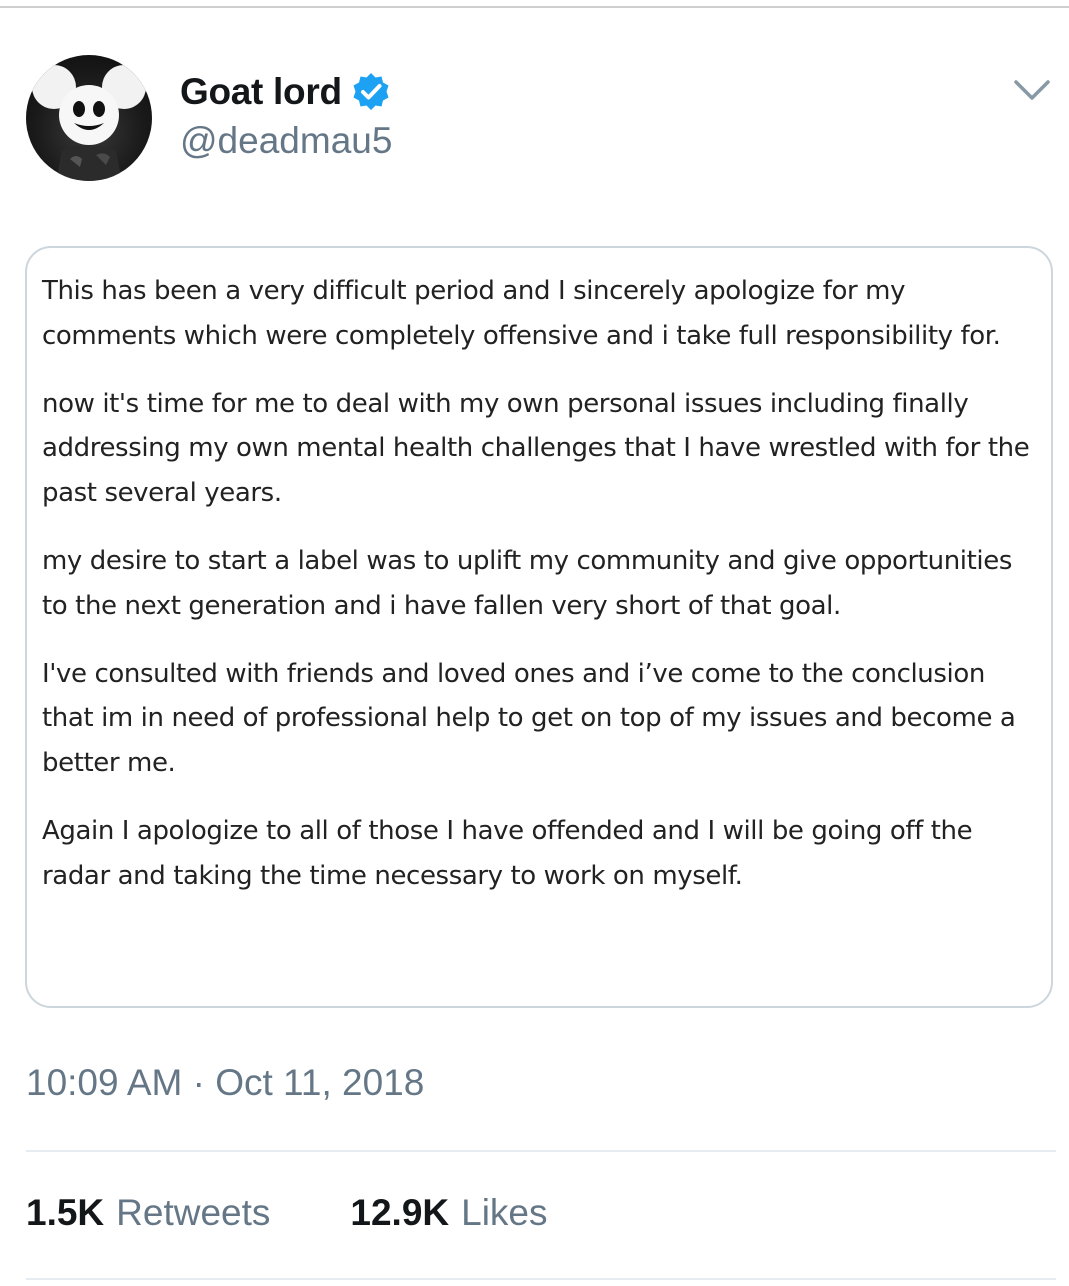 This screenshot has height=1286, width=1069. I want to click on likes-stat: 12.9K Likes, so click(448, 1213).